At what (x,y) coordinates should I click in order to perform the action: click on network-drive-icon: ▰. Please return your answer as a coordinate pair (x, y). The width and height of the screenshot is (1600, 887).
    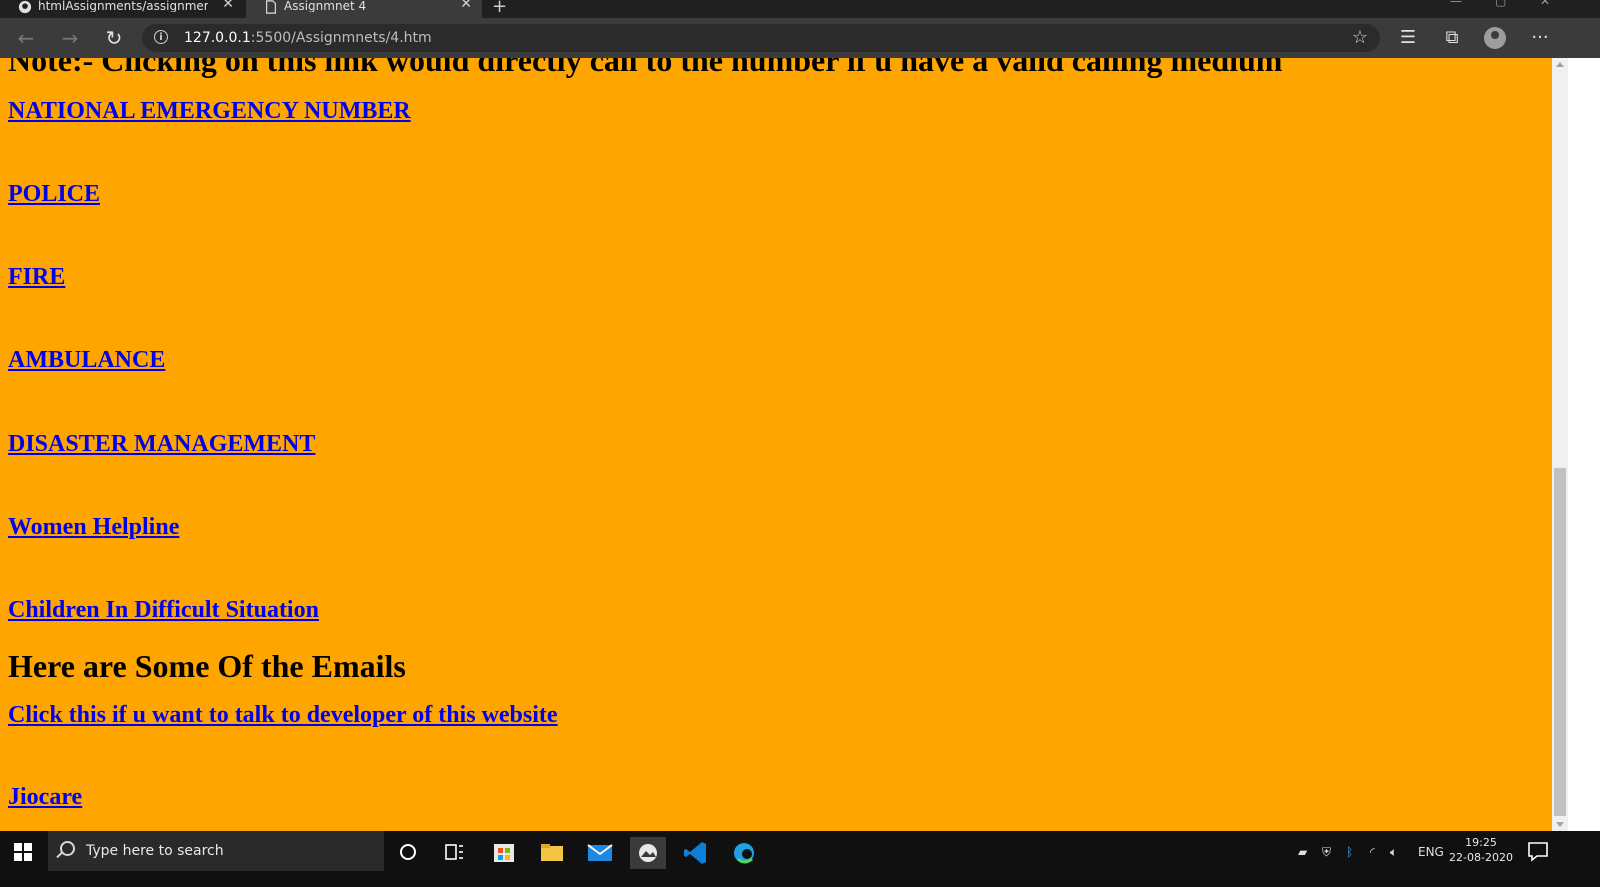
    Looking at the image, I should click on (1302, 852).